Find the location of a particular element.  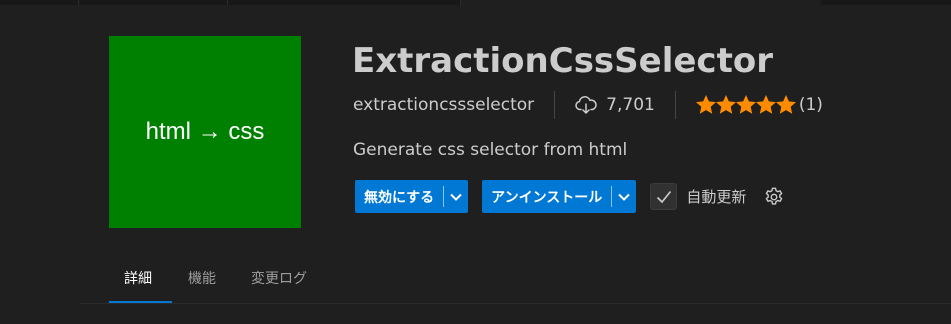

extension-identifier: extractioncssselector is located at coordinates (443, 105).